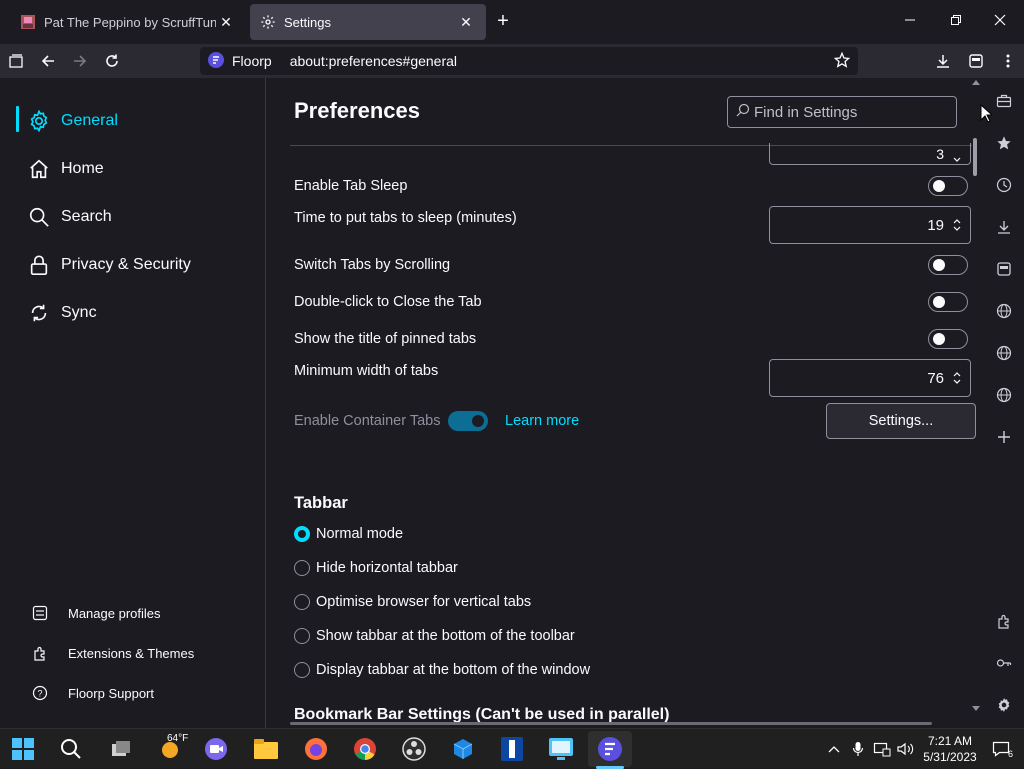  I want to click on history-clock-icon, so click(1004, 185).